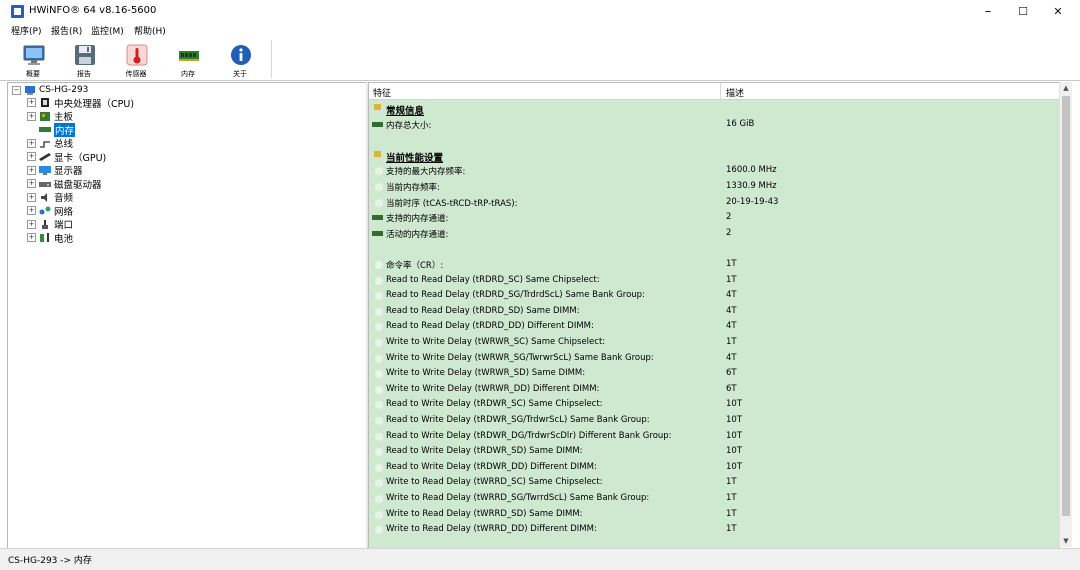 This screenshot has height=570, width=1080. What do you see at coordinates (714, 203) in the screenshot?
I see `table-row: 当前时序 (tCAS-tRCD-tRP-tRAS): 20-19-19-43` at bounding box center [714, 203].